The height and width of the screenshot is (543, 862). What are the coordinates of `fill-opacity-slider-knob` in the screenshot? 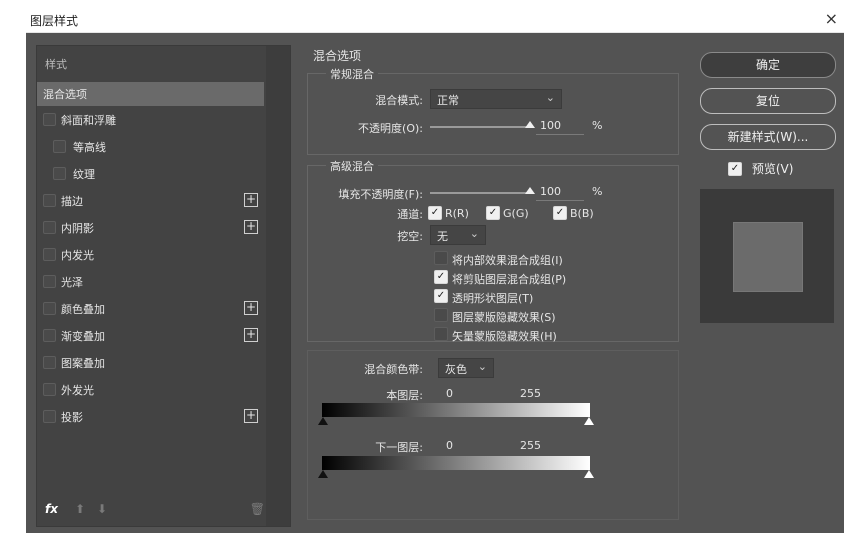 It's located at (530, 190).